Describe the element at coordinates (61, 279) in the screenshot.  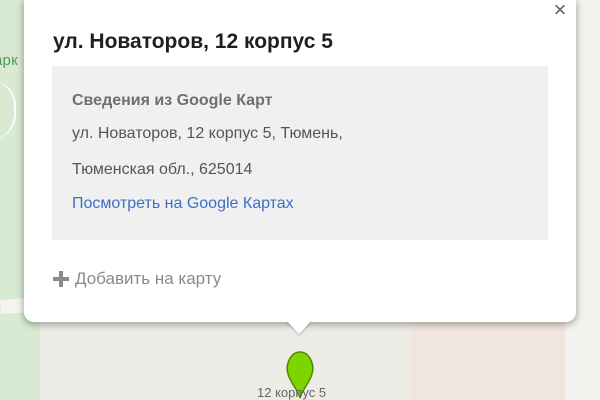
I see `plus-icon` at that location.